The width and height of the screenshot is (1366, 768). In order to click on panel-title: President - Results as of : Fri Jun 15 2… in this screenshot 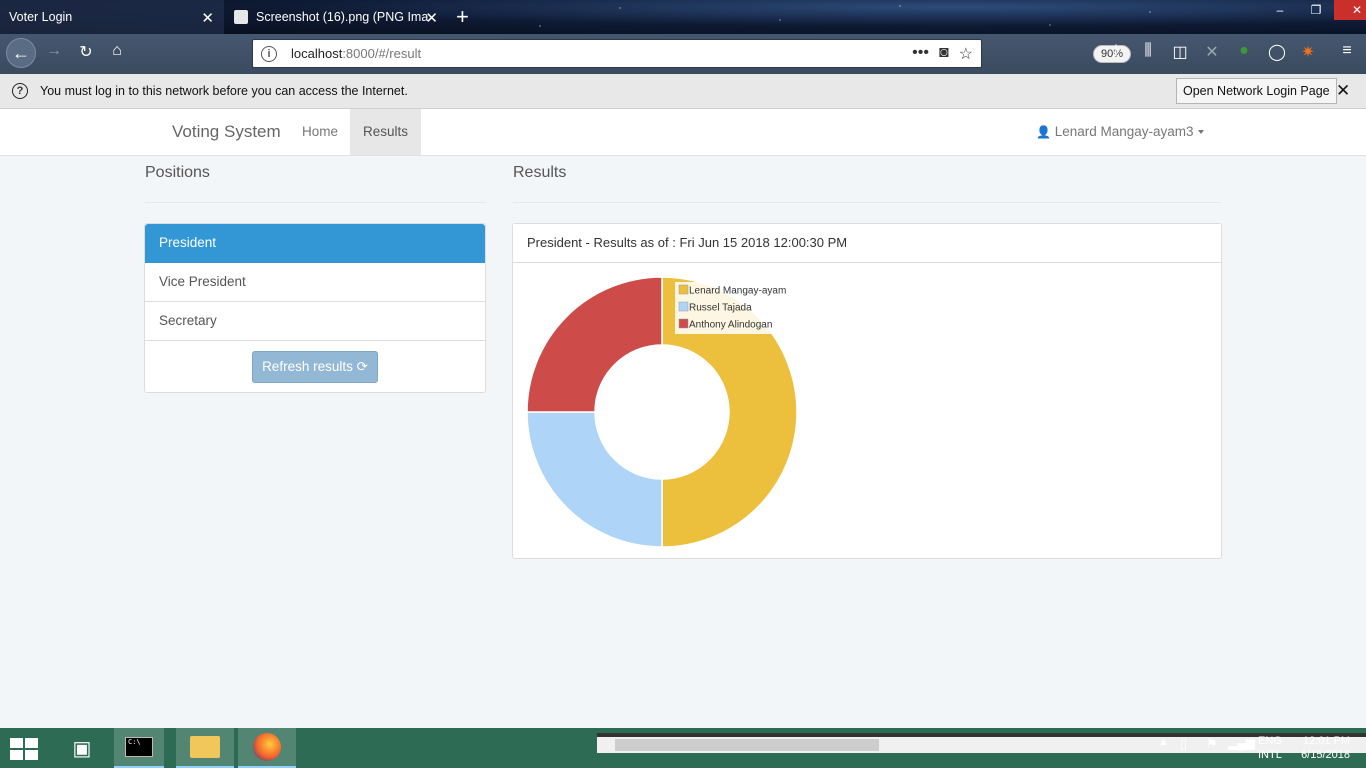, I will do `click(867, 243)`.